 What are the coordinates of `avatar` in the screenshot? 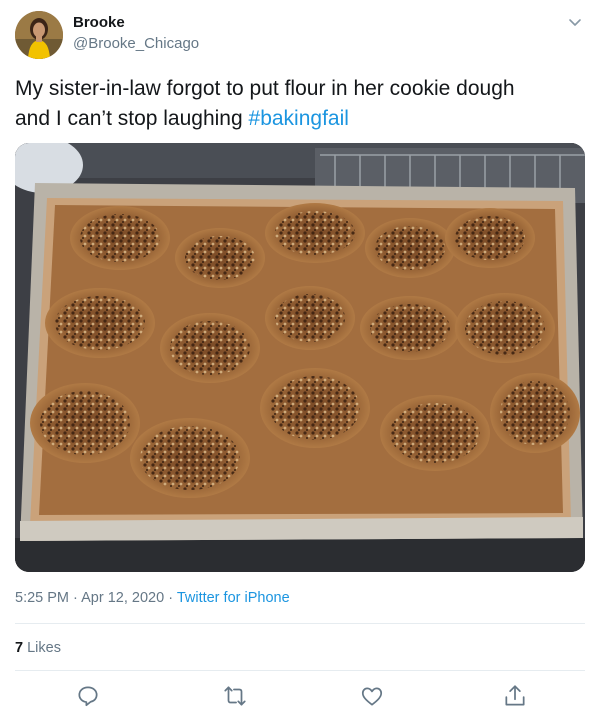 It's located at (39, 35).